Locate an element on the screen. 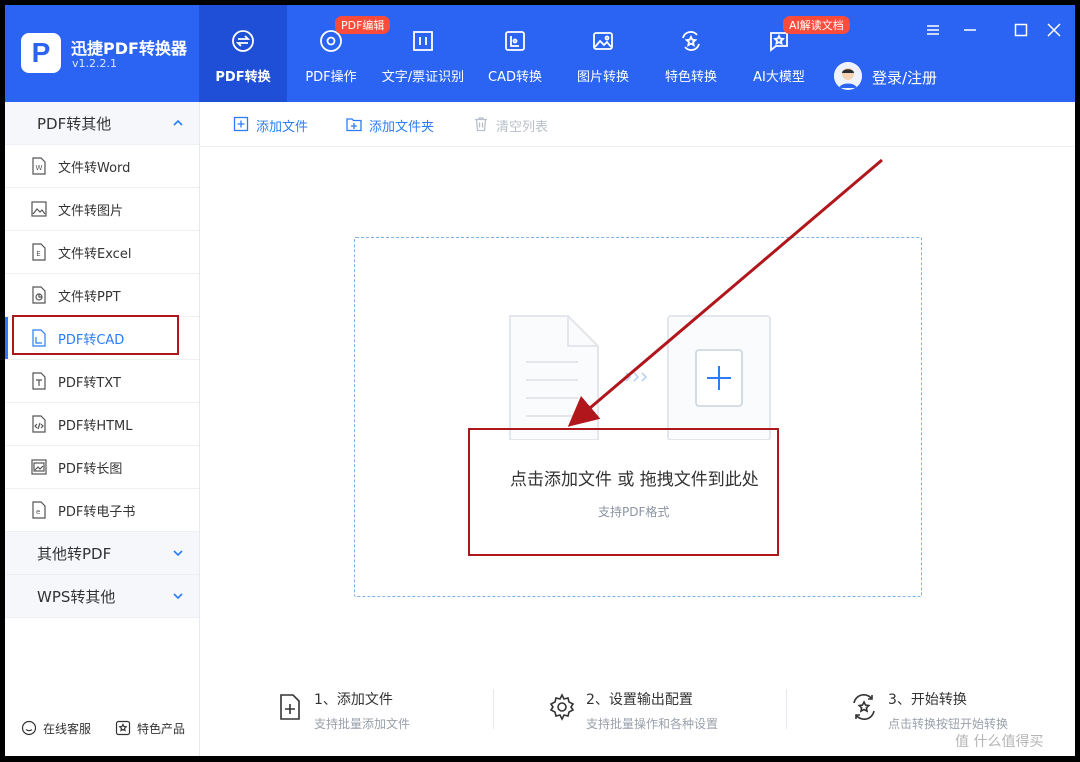  sidebar-item-image: 文件转图片 is located at coordinates (102, 209).